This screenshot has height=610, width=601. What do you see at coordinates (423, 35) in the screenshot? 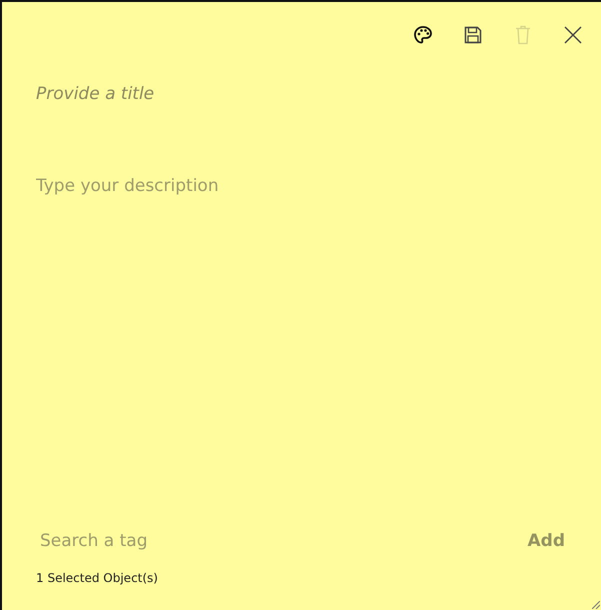
I see `palette-icon` at bounding box center [423, 35].